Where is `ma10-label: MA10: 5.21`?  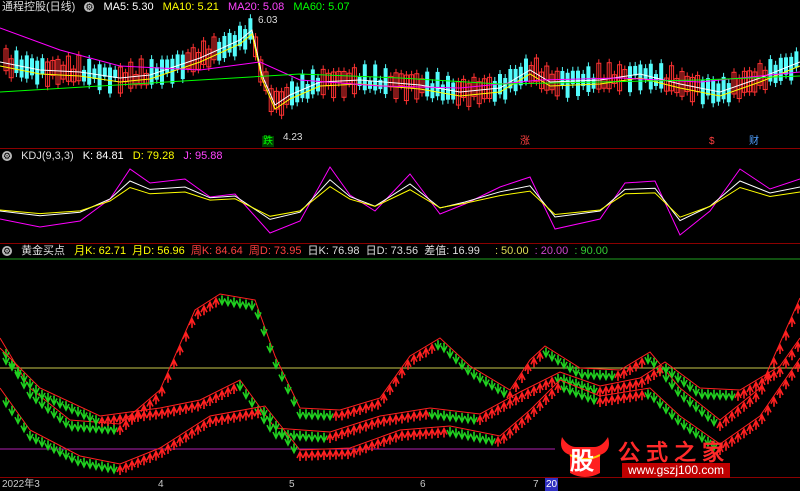
ma10-label: MA10: 5.21 is located at coordinates (190, 7).